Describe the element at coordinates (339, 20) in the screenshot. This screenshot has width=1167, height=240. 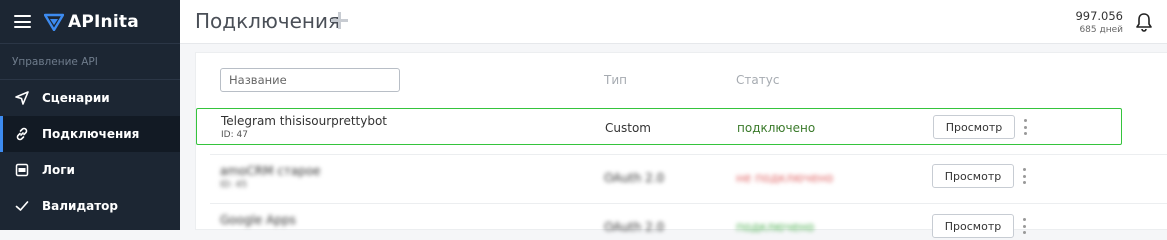
I see `add-connection-button` at that location.